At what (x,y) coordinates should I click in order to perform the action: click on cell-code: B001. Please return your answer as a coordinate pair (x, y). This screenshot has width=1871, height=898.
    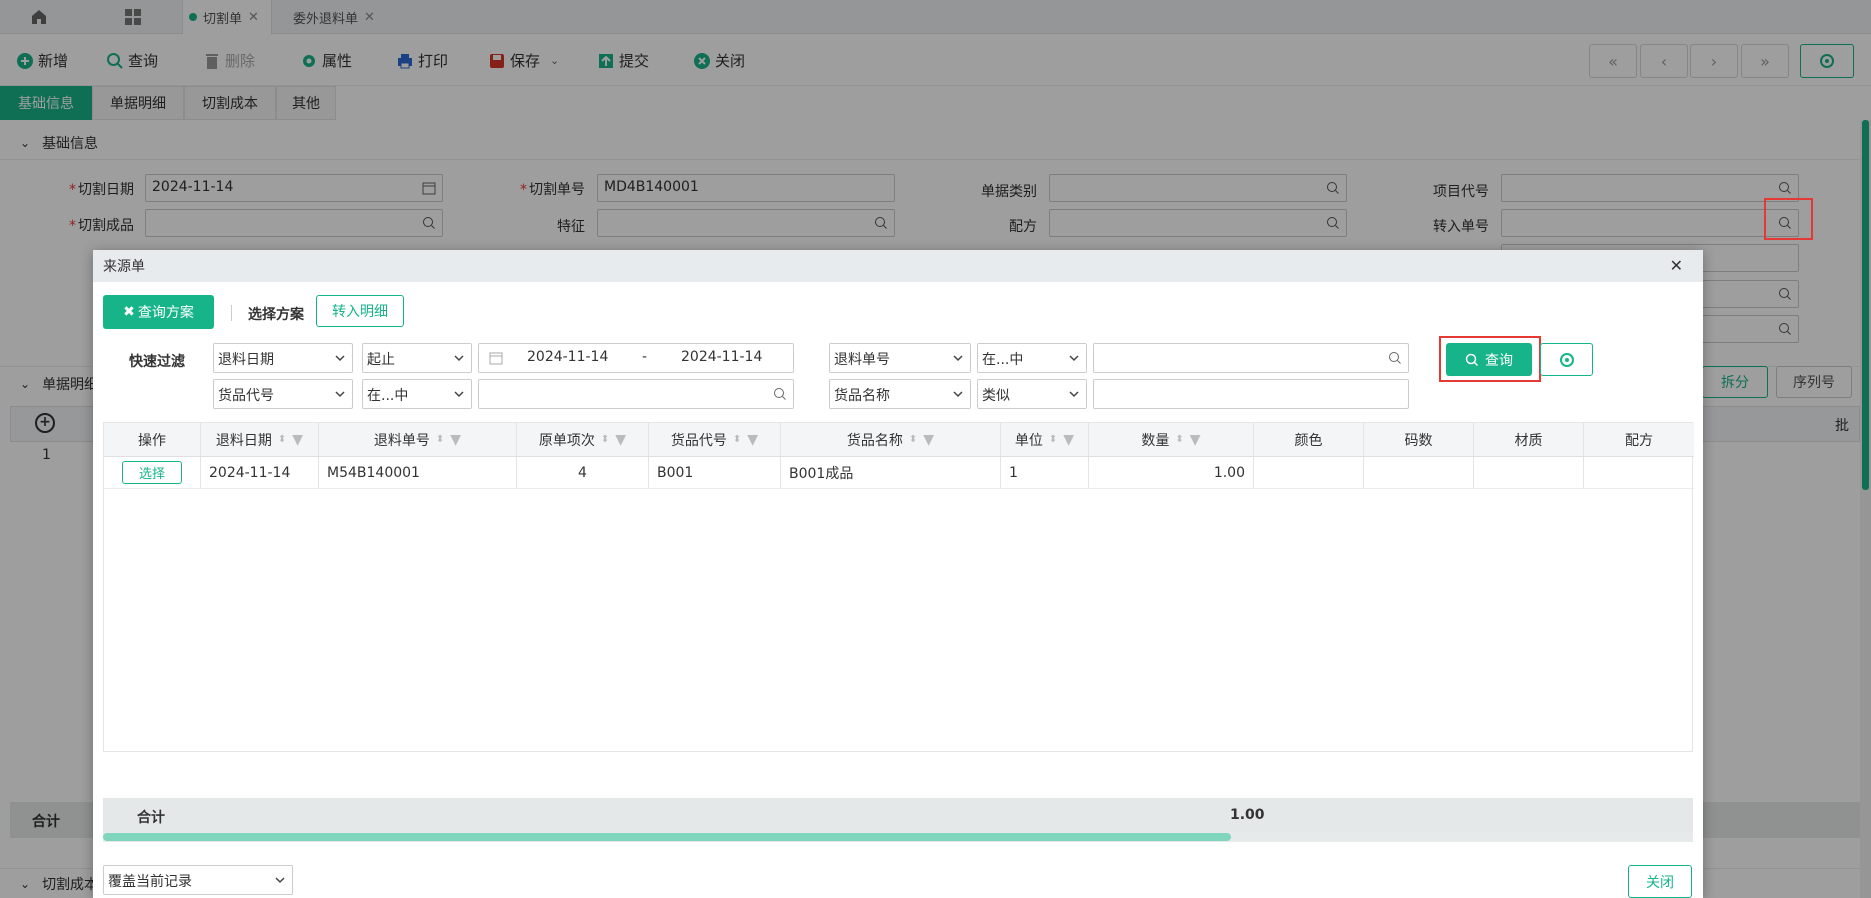
    Looking at the image, I should click on (715, 472).